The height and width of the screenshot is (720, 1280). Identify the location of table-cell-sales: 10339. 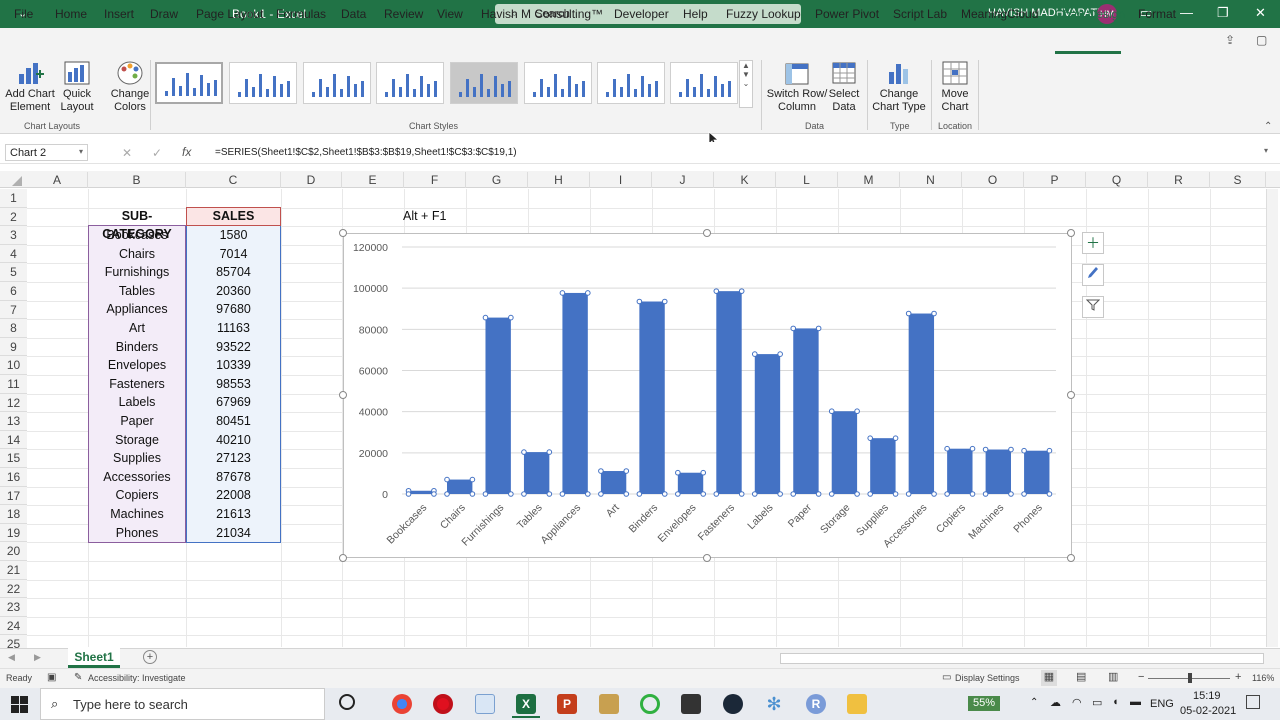
(233, 365).